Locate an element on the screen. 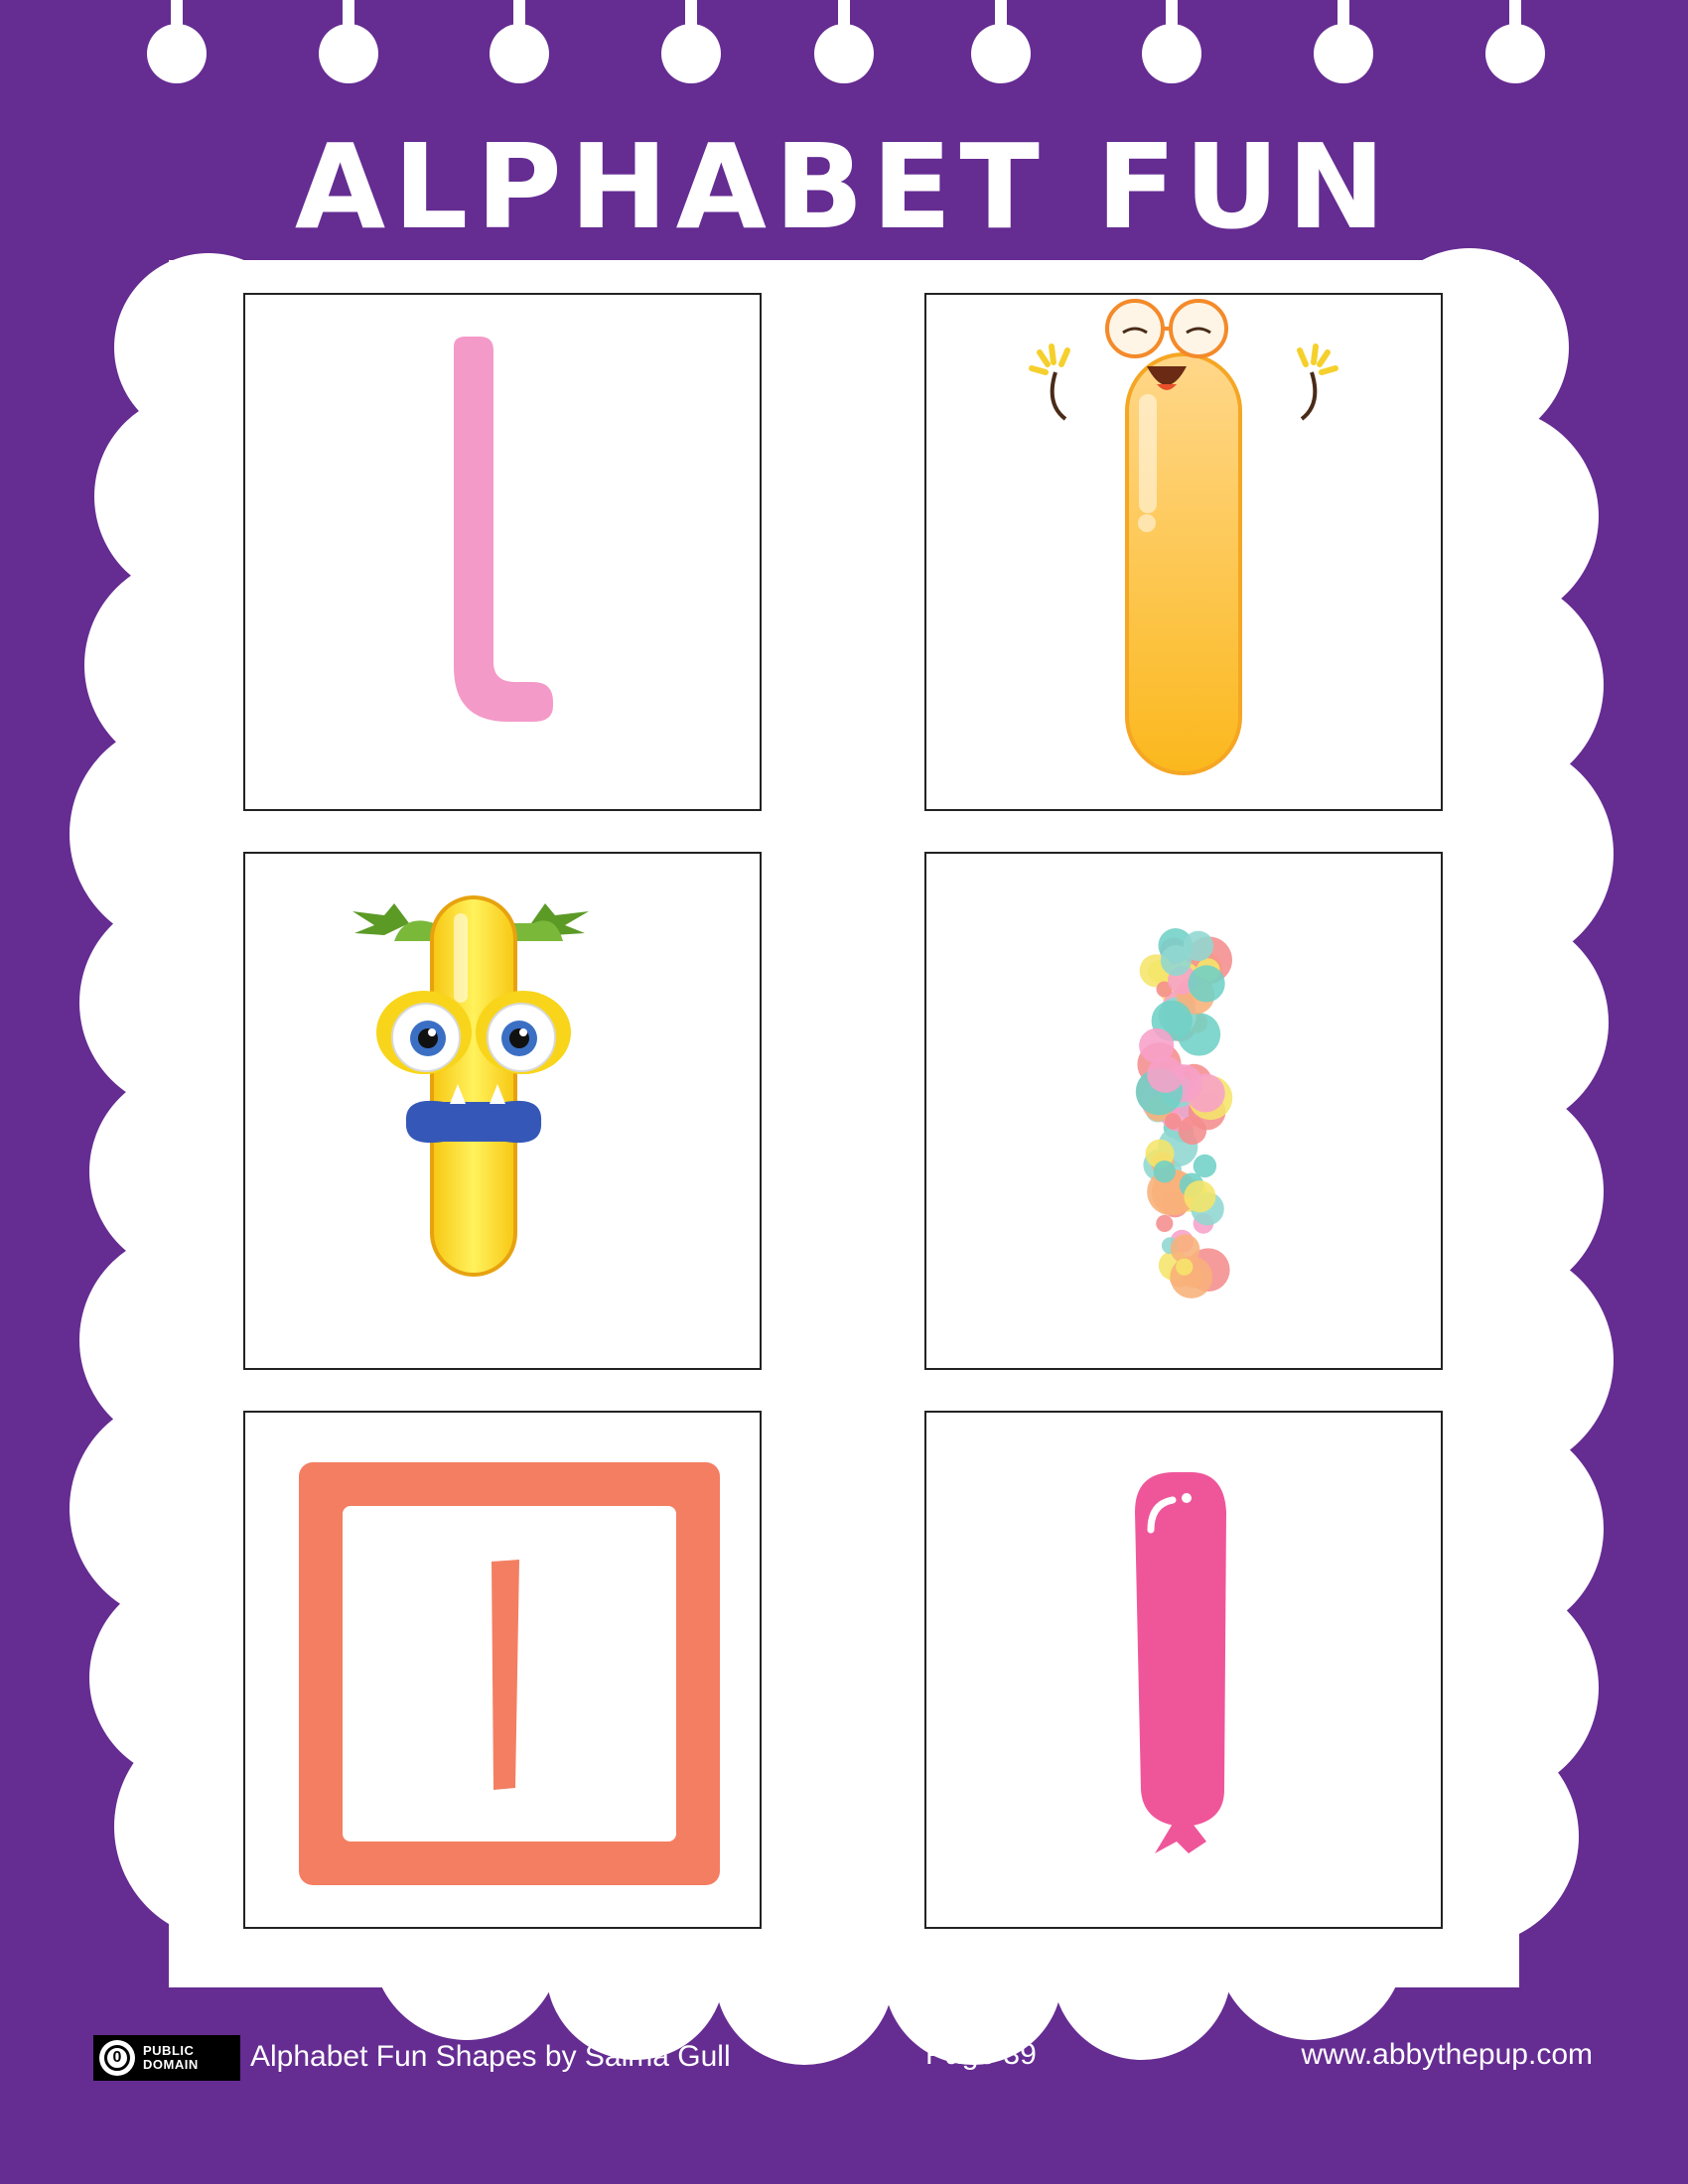 The width and height of the screenshot is (1688, 2184). letter-card-happy-character is located at coordinates (1183, 552).